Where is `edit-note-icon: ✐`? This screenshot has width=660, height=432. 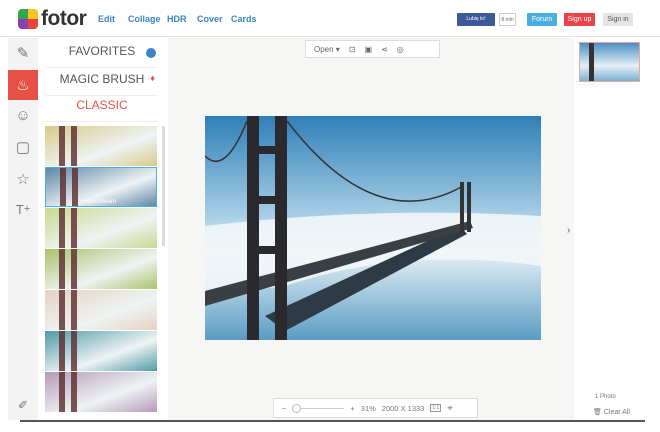 edit-note-icon: ✐ is located at coordinates (23, 405).